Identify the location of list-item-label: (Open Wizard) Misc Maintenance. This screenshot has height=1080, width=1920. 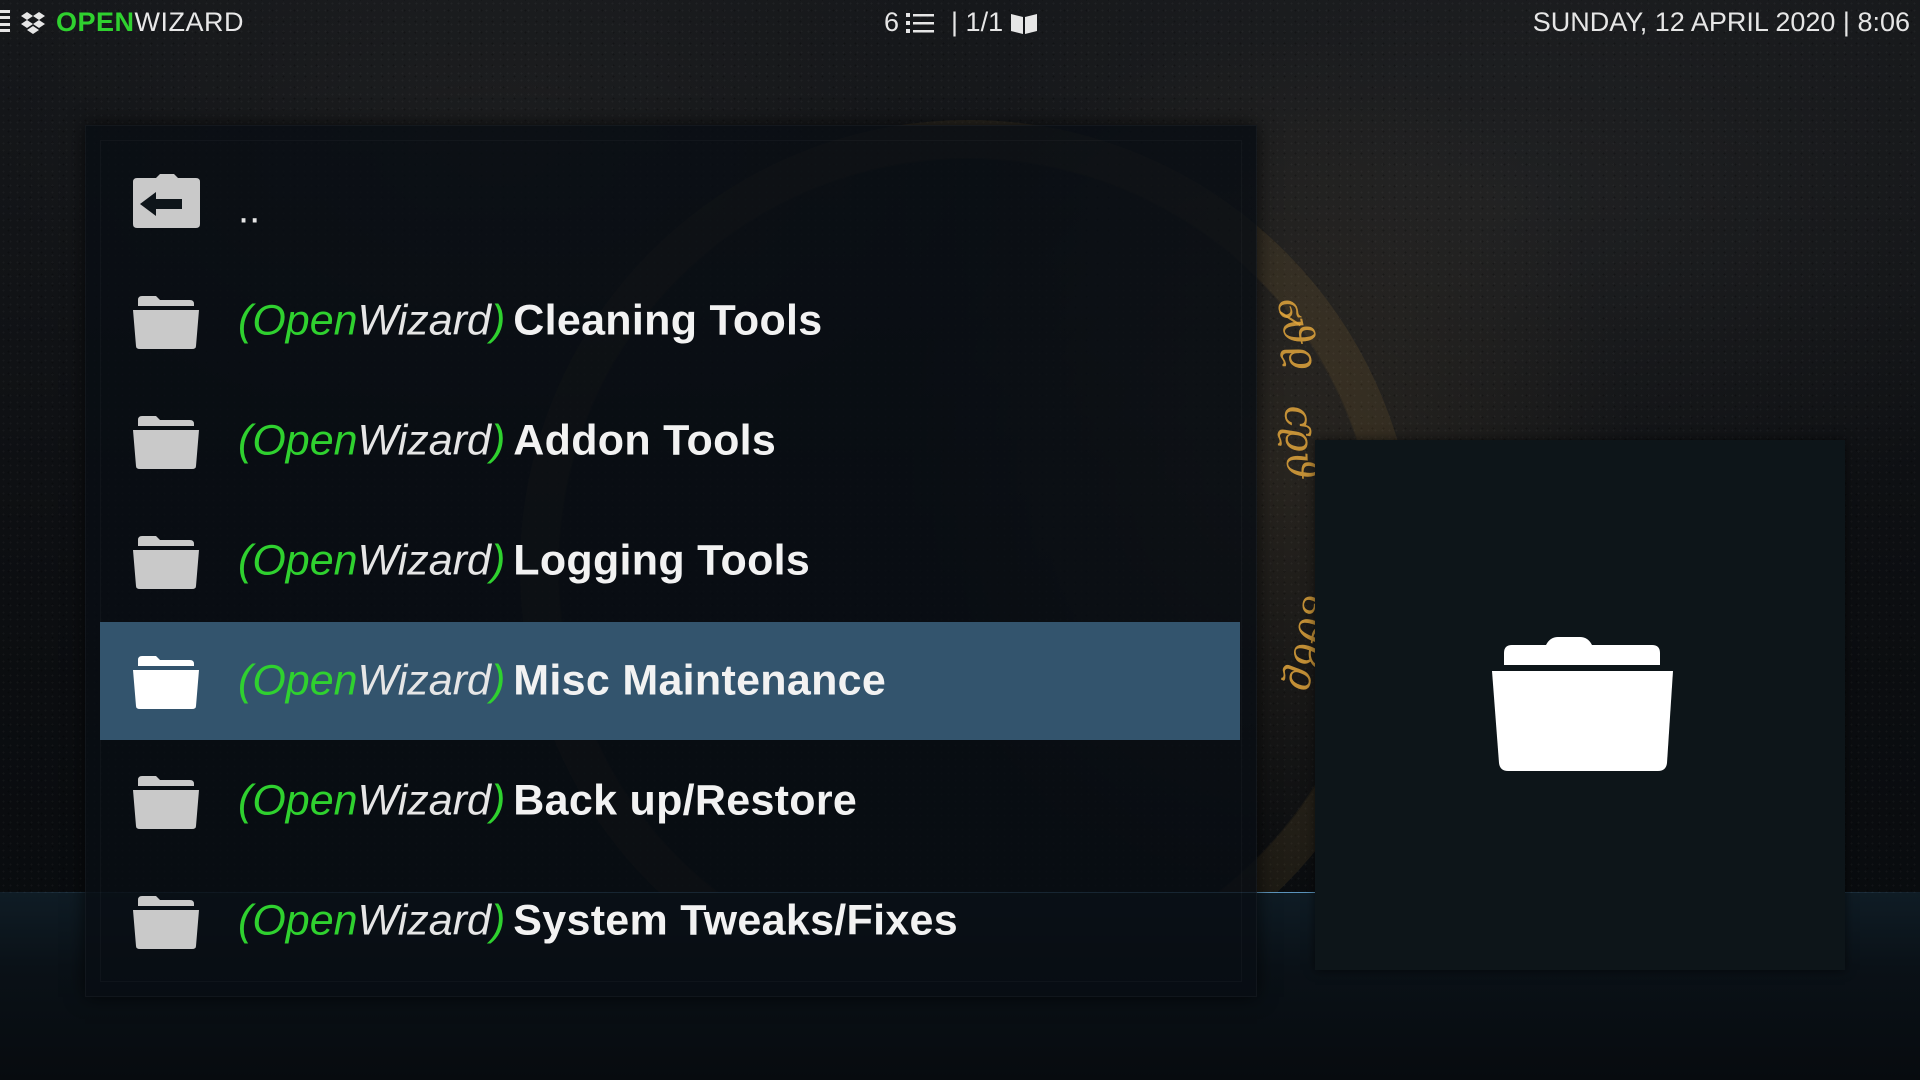
(562, 680).